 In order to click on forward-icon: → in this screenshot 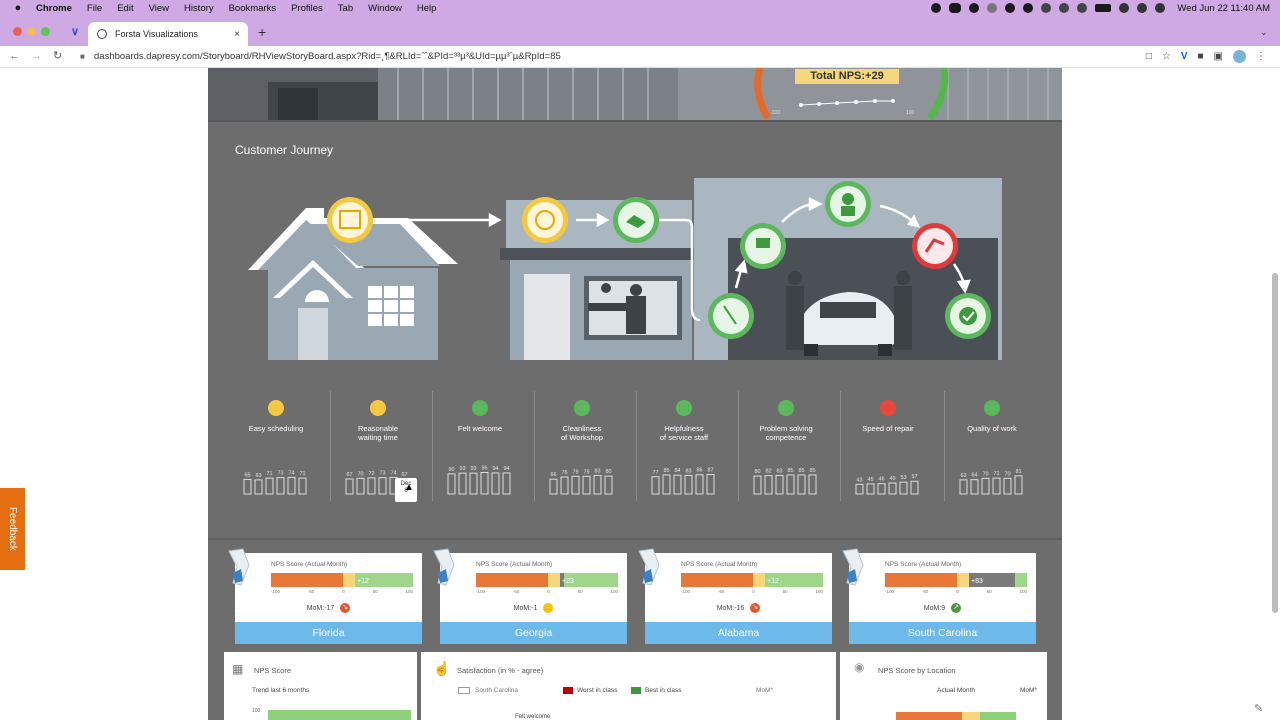, I will do `click(36, 56)`.